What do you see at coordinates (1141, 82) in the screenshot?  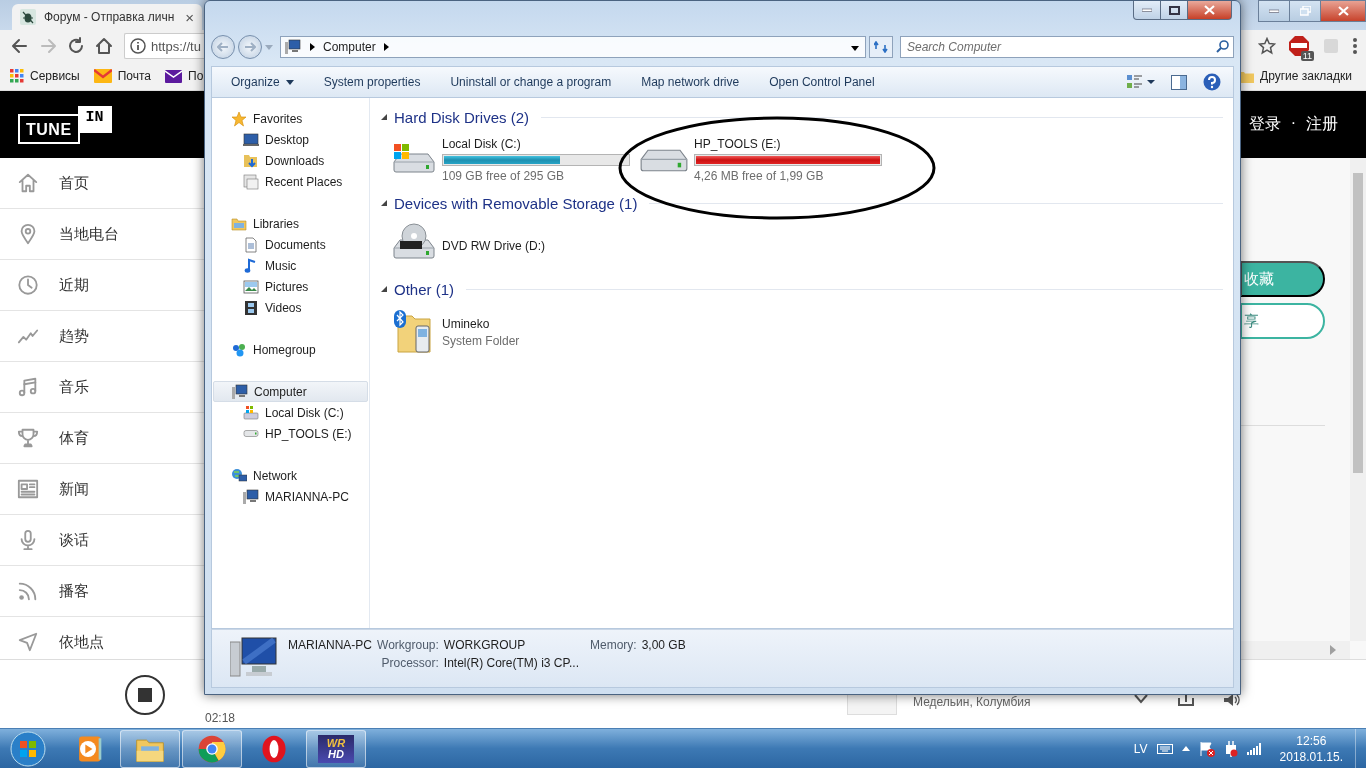 I see `view-options-icon` at bounding box center [1141, 82].